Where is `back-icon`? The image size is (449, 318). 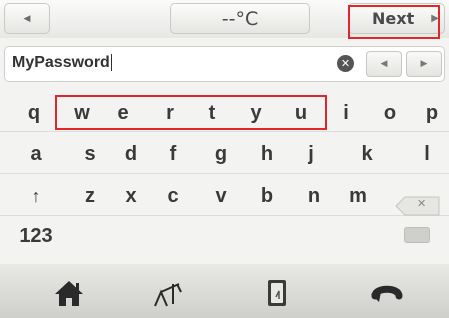 back-icon is located at coordinates (387, 293).